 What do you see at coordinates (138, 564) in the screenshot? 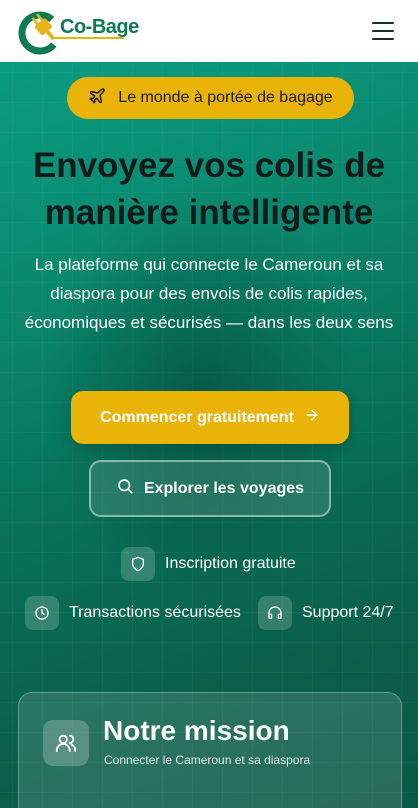
I see `shield-icon` at bounding box center [138, 564].